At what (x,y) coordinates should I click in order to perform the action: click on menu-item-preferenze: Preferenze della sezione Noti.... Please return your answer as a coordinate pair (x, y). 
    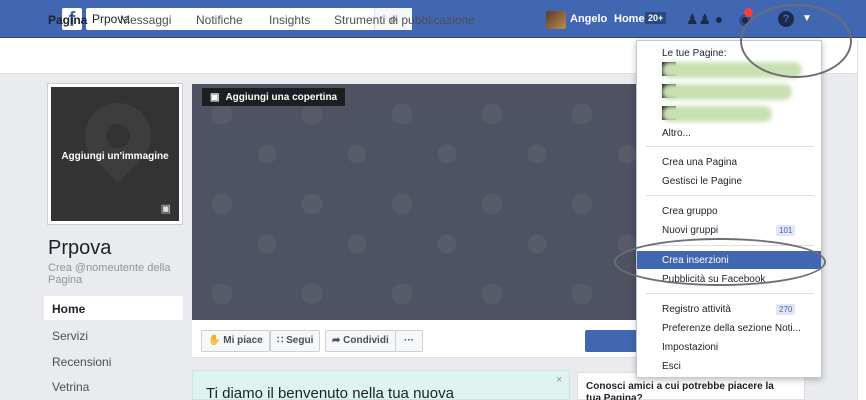
    Looking at the image, I should click on (731, 328).